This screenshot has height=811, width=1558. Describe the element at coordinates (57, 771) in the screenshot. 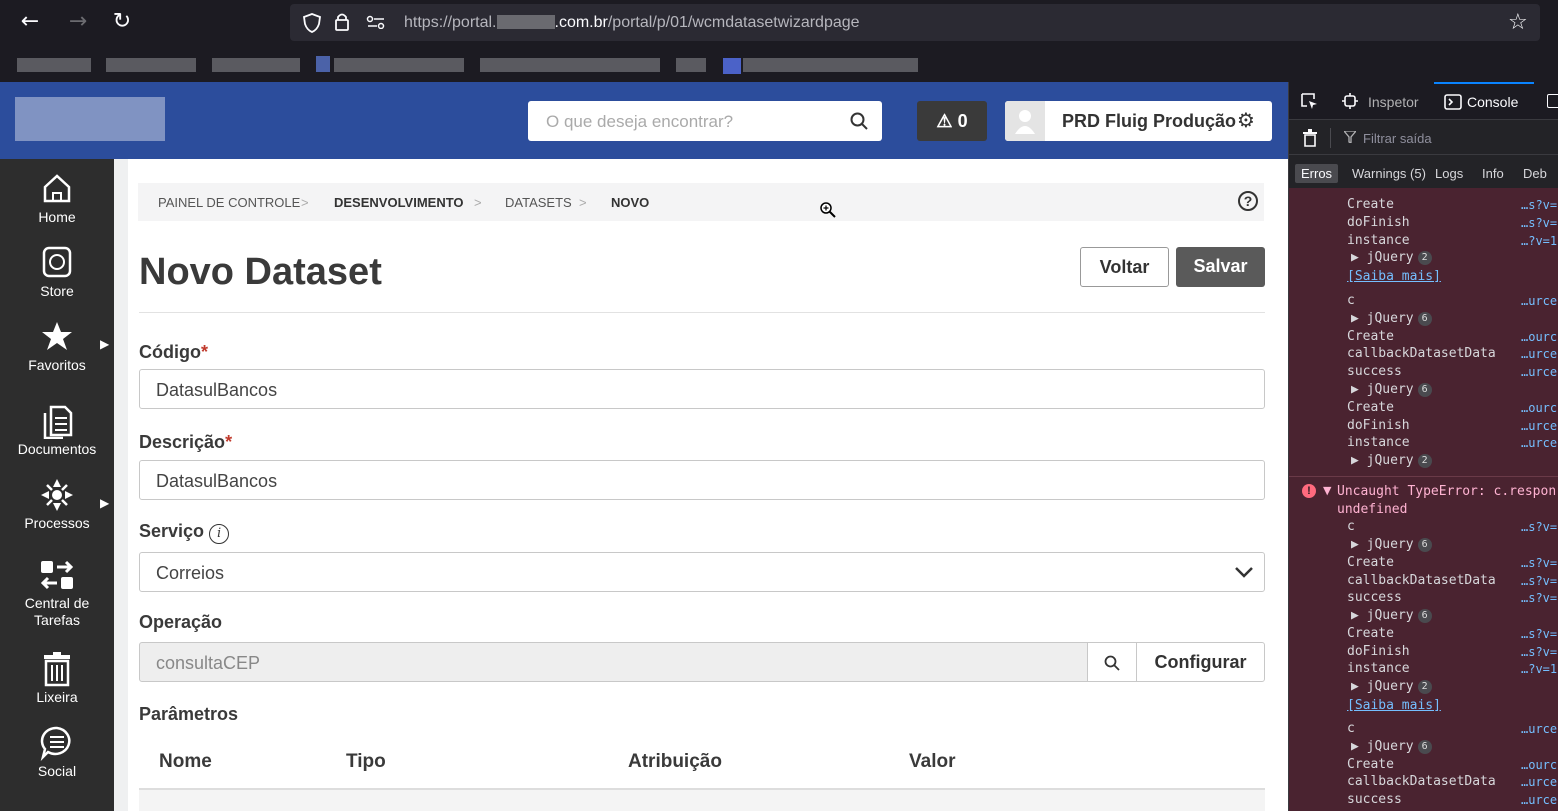

I see `sidebar-item-label: Social` at that location.